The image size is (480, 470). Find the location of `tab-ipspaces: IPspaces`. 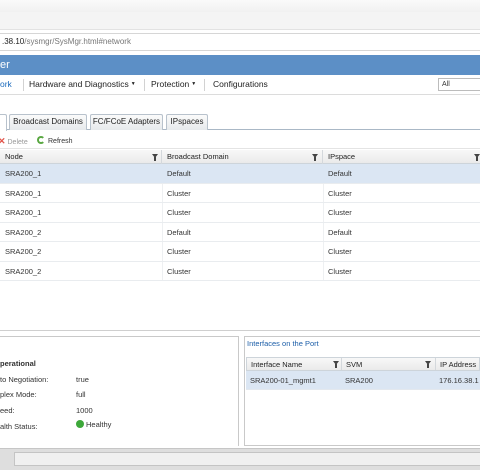

tab-ipspaces: IPspaces is located at coordinates (187, 122).